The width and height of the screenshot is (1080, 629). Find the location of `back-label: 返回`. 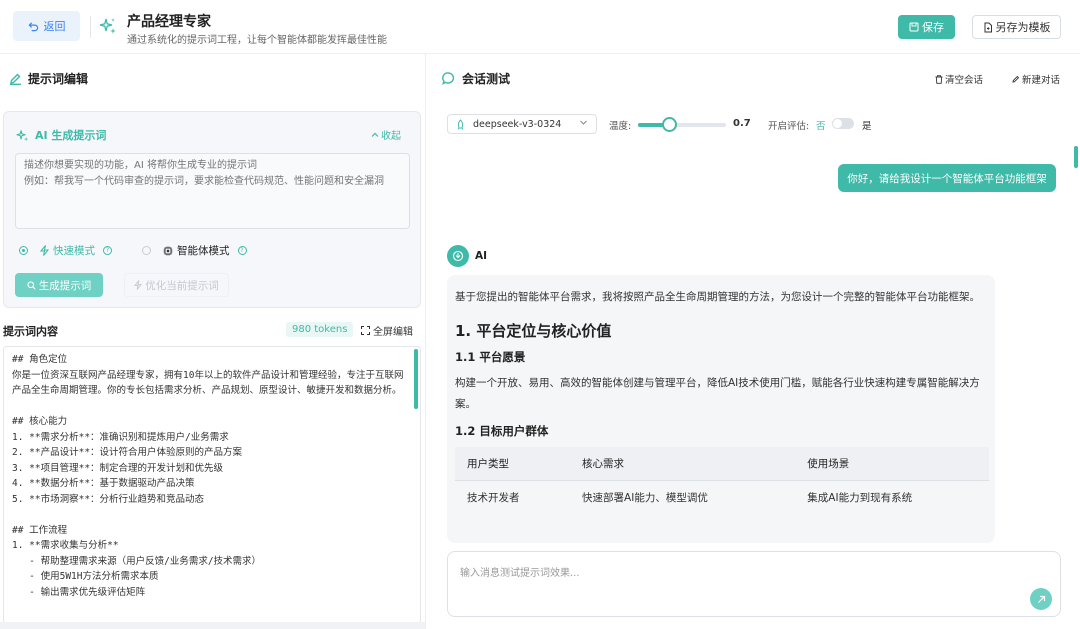

back-label: 返回 is located at coordinates (54, 26).